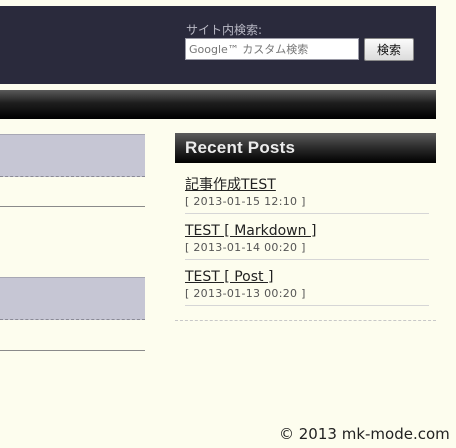 The height and width of the screenshot is (448, 456). What do you see at coordinates (305, 148) in the screenshot?
I see `recent-posts-heading: Recent Posts` at bounding box center [305, 148].